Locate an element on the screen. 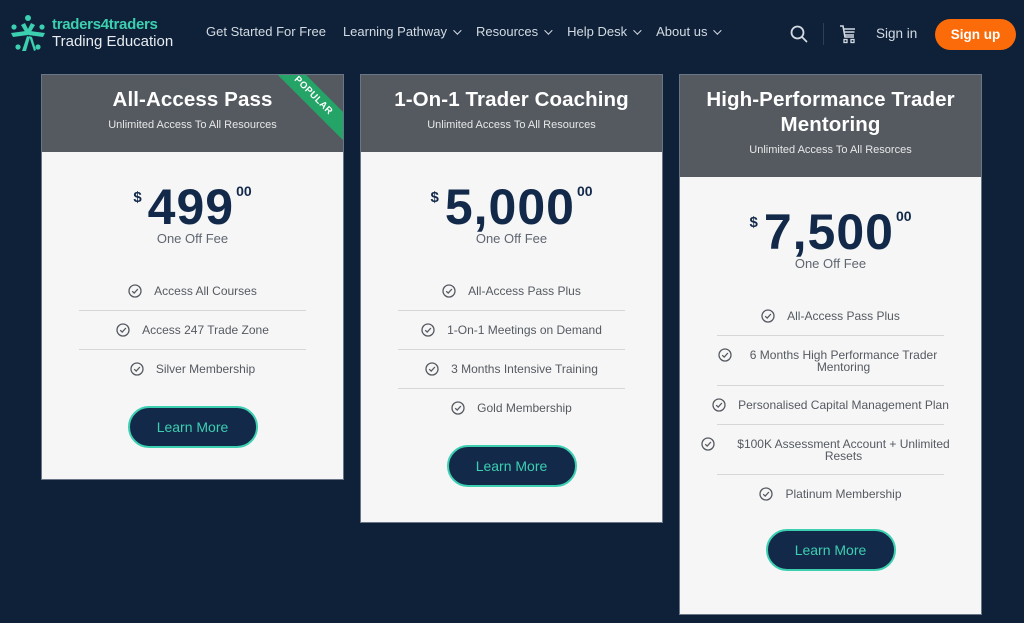 The height and width of the screenshot is (623, 1024). feature-text: Access All Courses is located at coordinates (205, 291).